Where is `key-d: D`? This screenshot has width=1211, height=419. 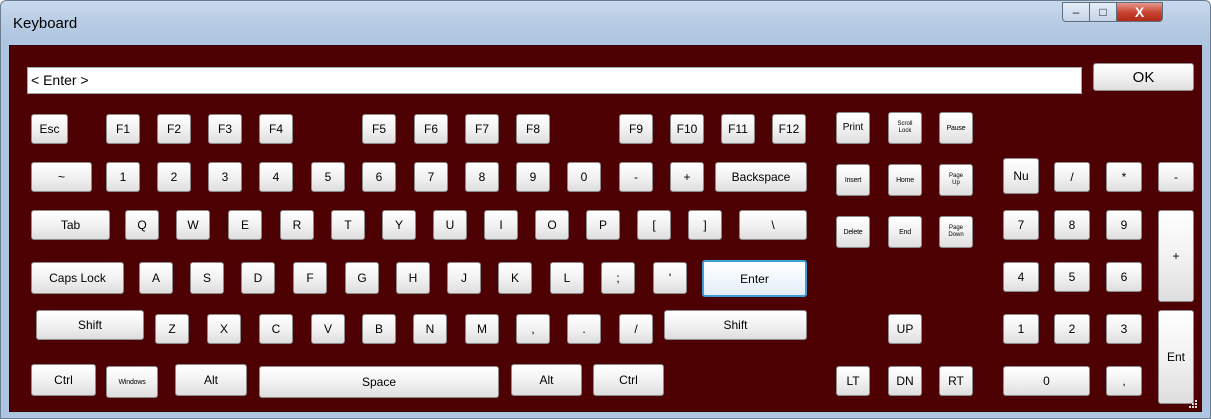
key-d: D is located at coordinates (258, 278).